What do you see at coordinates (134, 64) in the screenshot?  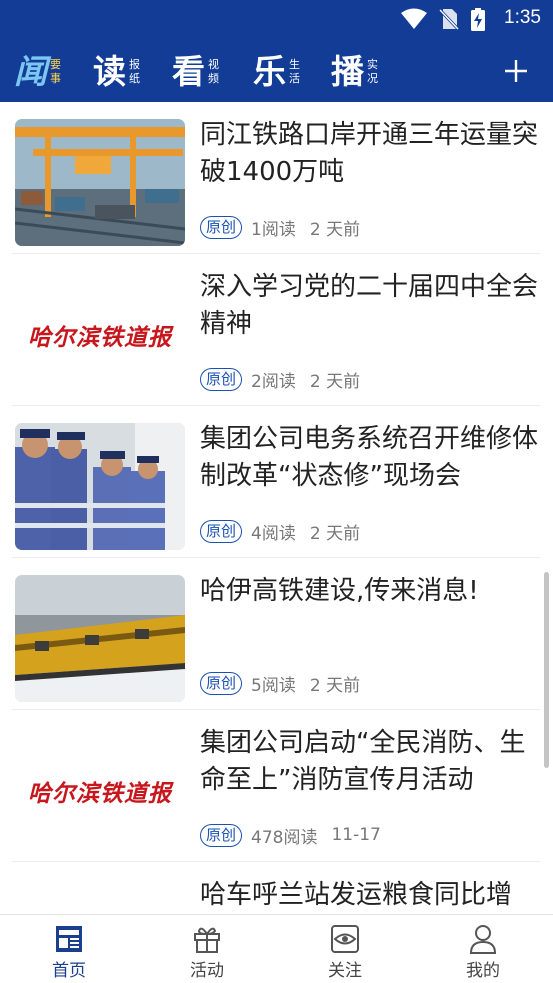 I see `nav-item-read-sub1: 报` at bounding box center [134, 64].